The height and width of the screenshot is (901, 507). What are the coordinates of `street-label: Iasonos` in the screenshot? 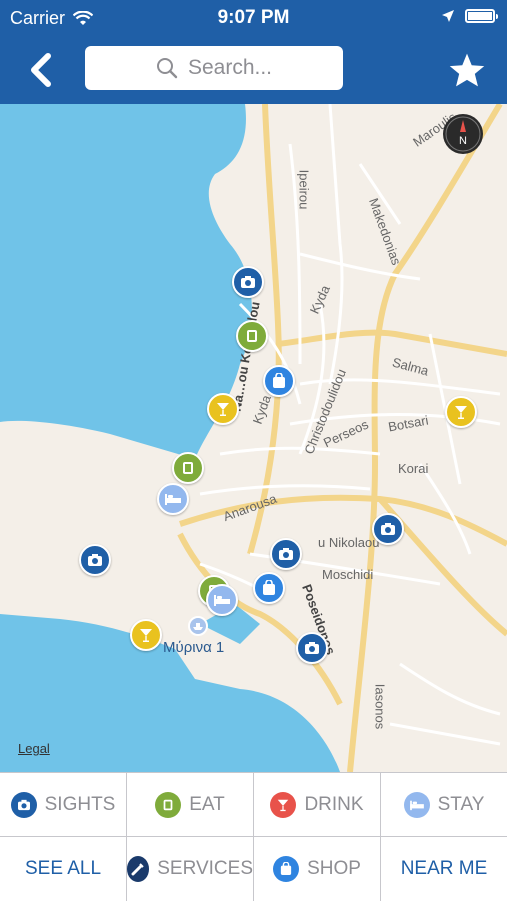 It's located at (380, 706).